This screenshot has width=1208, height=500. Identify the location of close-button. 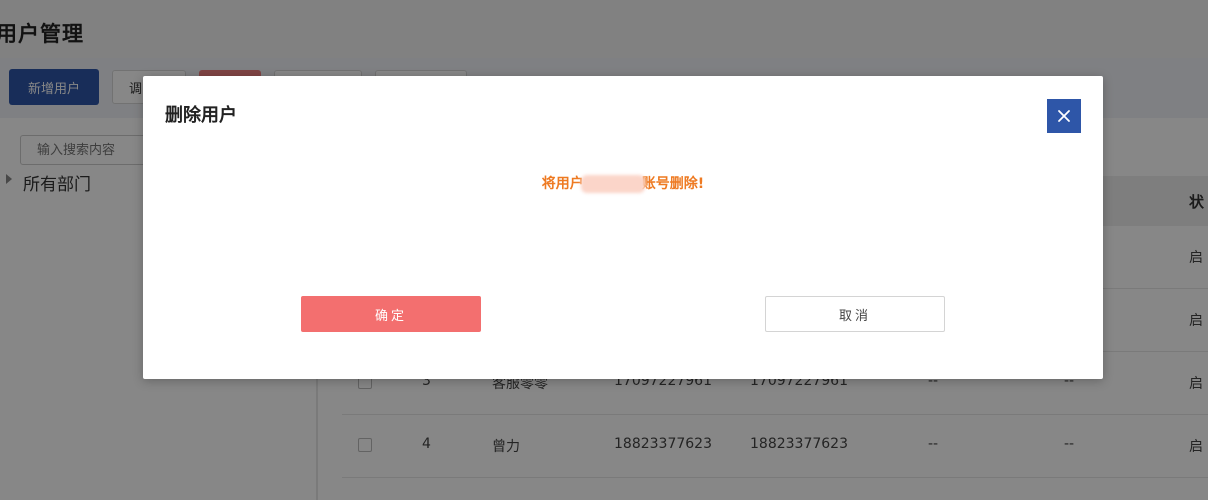
(1064, 116).